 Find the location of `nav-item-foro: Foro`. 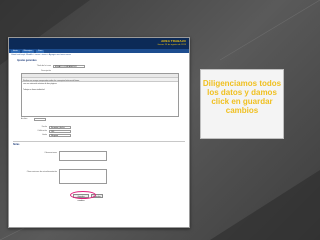

nav-item-foro: Foro is located at coordinates (40, 51).